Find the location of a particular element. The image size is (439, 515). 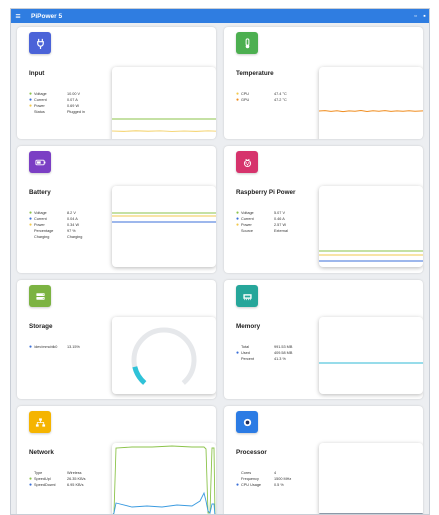

stat-value: 26.35 KB/s is located at coordinates (76, 479).